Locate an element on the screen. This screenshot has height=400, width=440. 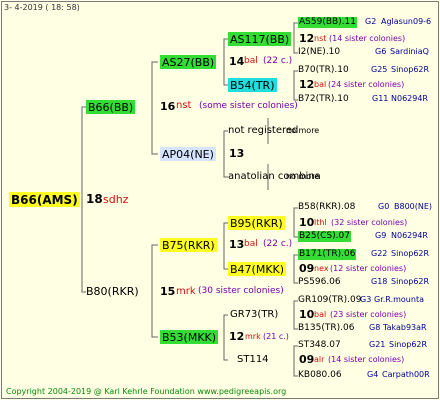
g4-gen-4: G0 is located at coordinates (384, 206).